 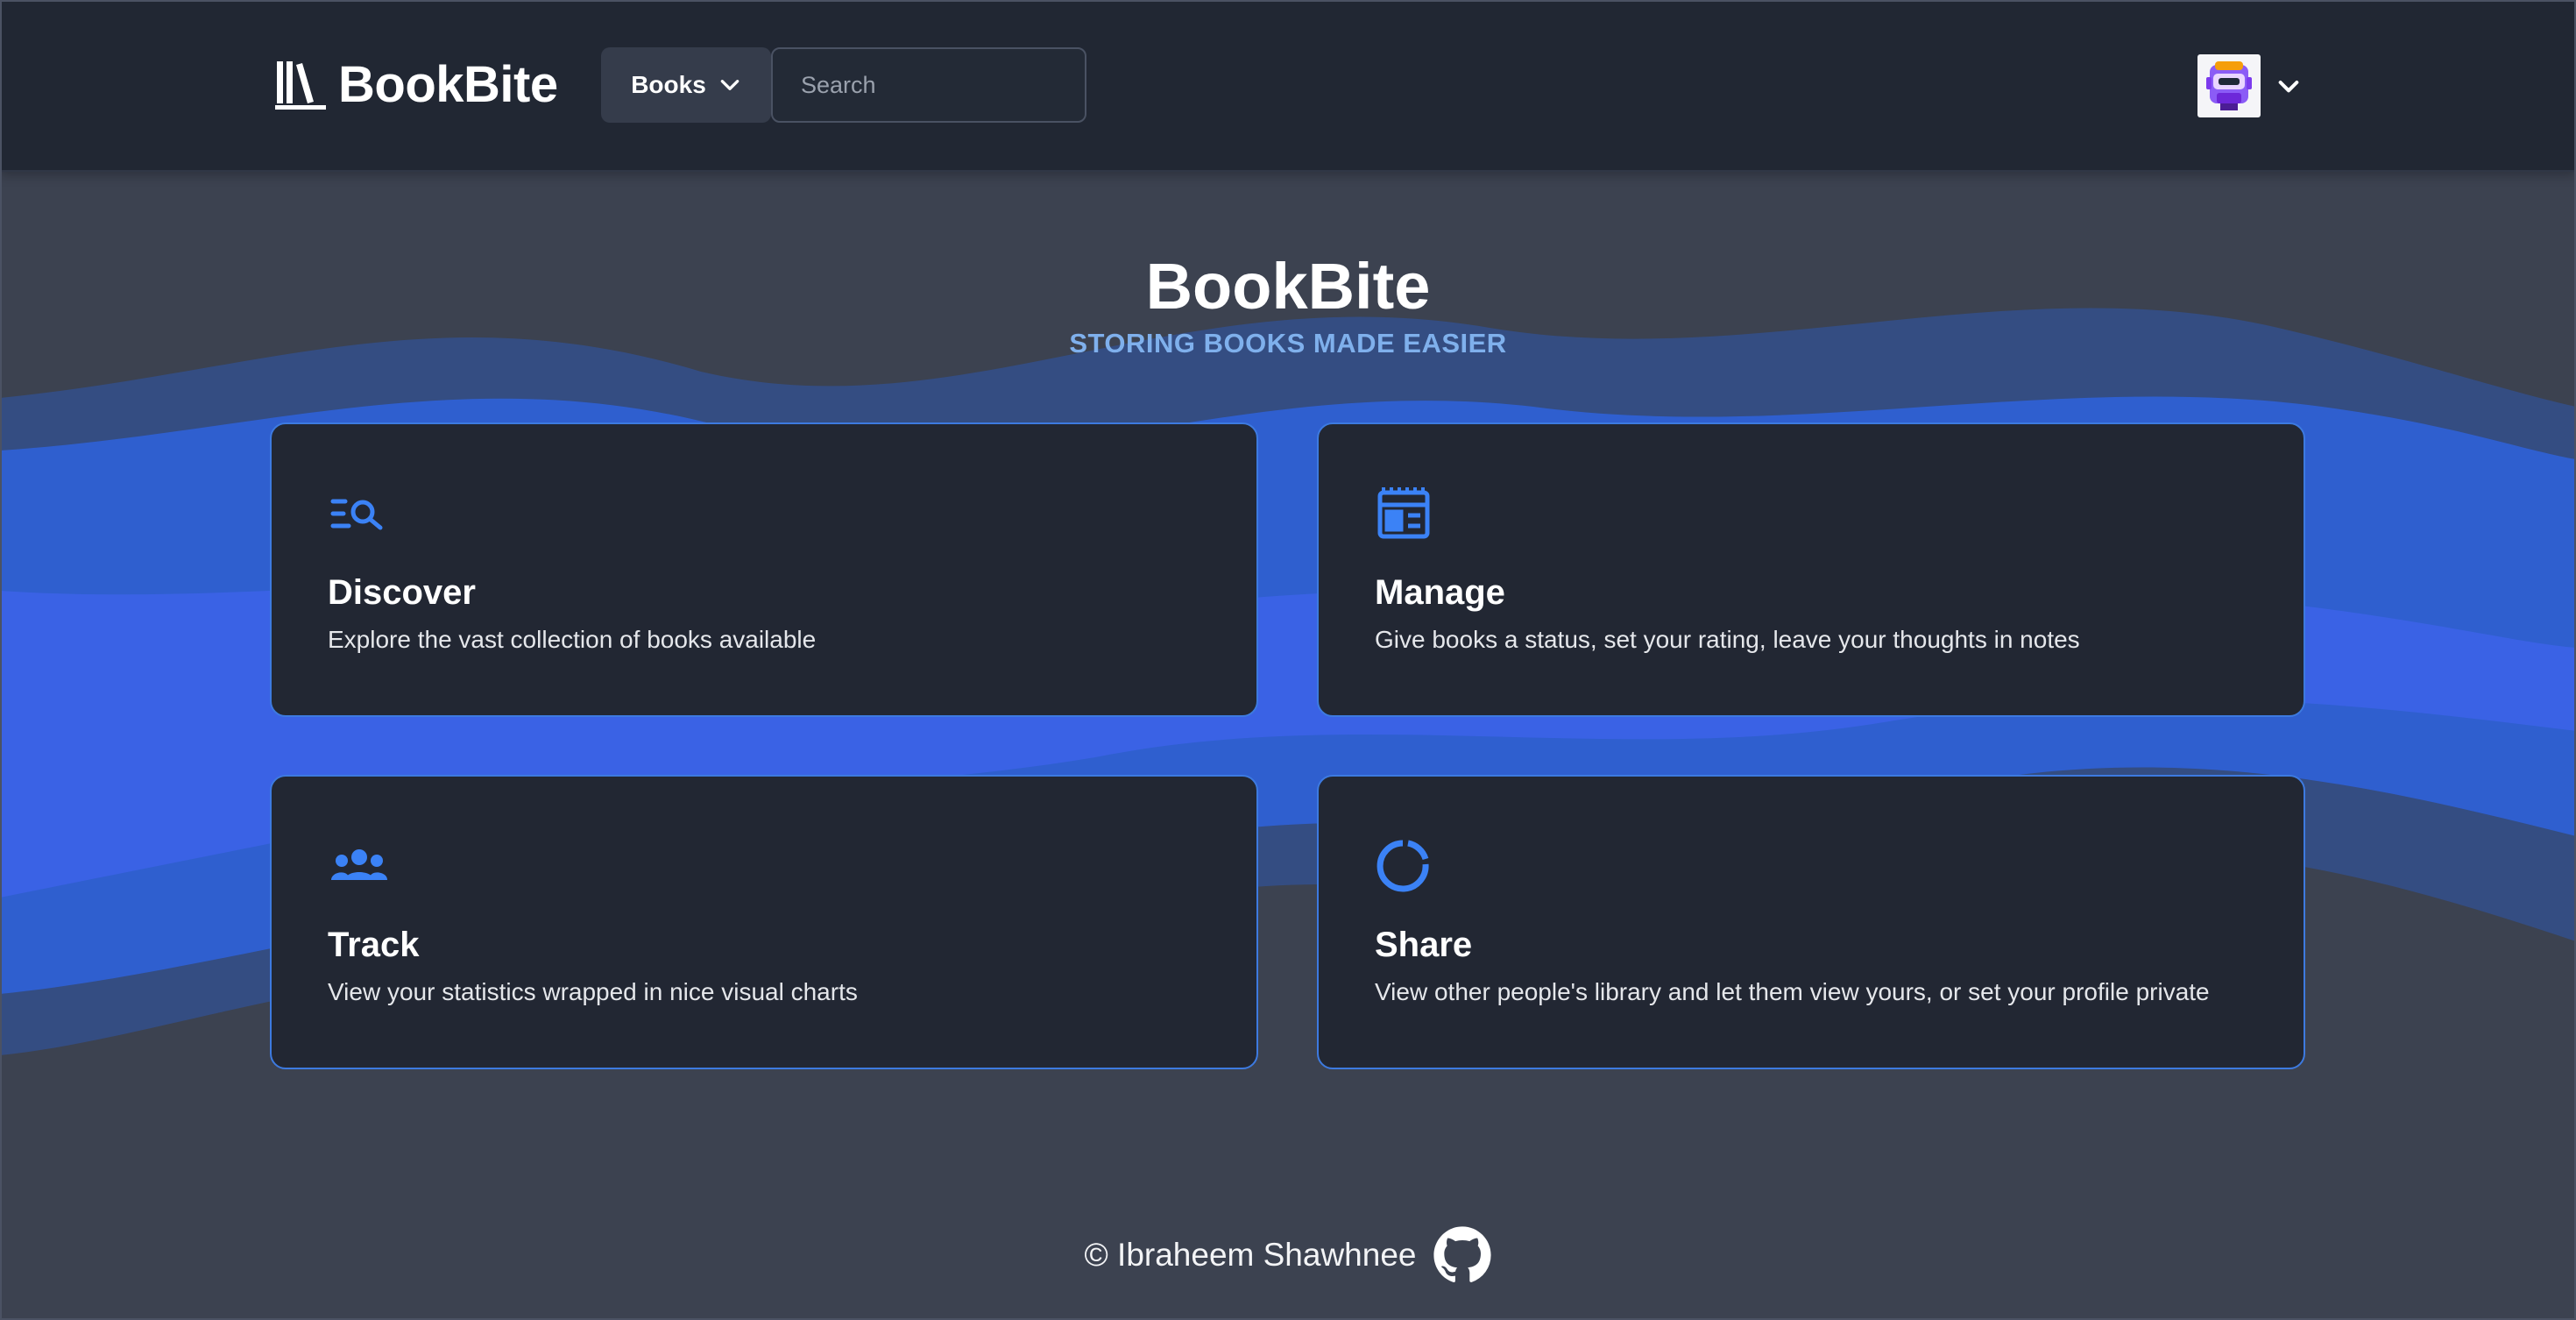 What do you see at coordinates (359, 864) in the screenshot?
I see `users-icon` at bounding box center [359, 864].